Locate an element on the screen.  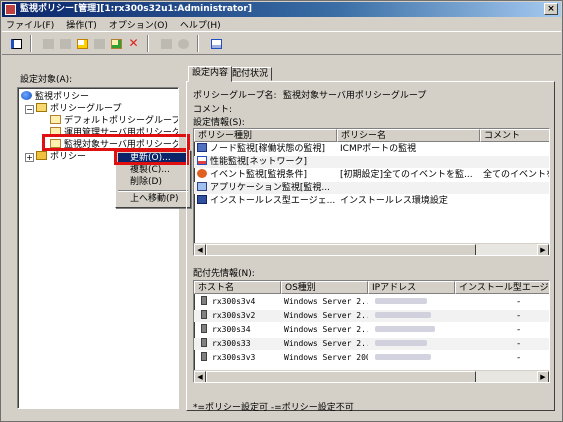
column-header-name: ポリシー名 is located at coordinates (408, 135).